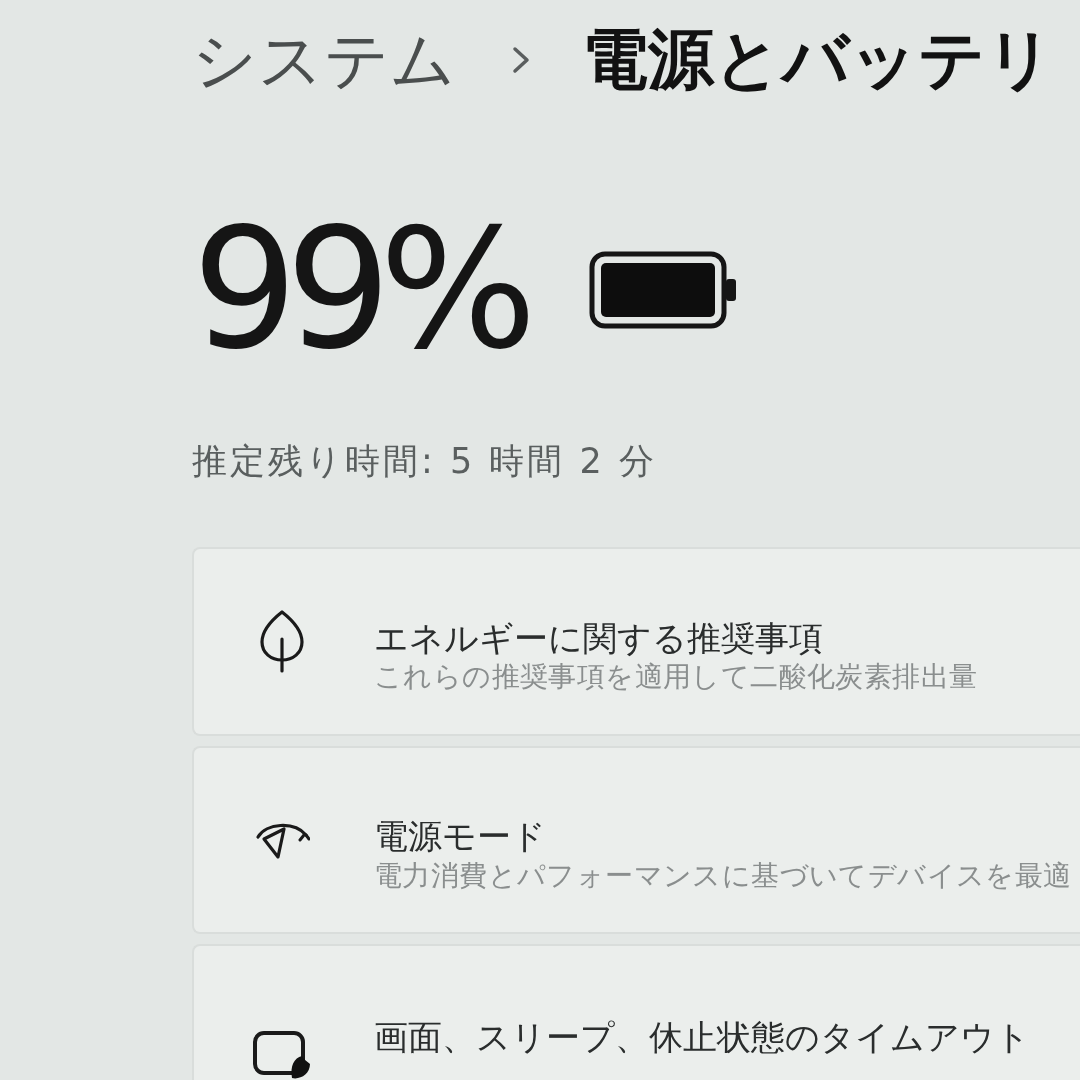  I want to click on card-title: 画面、スリープ、休止状態のタイムアウト, so click(702, 1037).